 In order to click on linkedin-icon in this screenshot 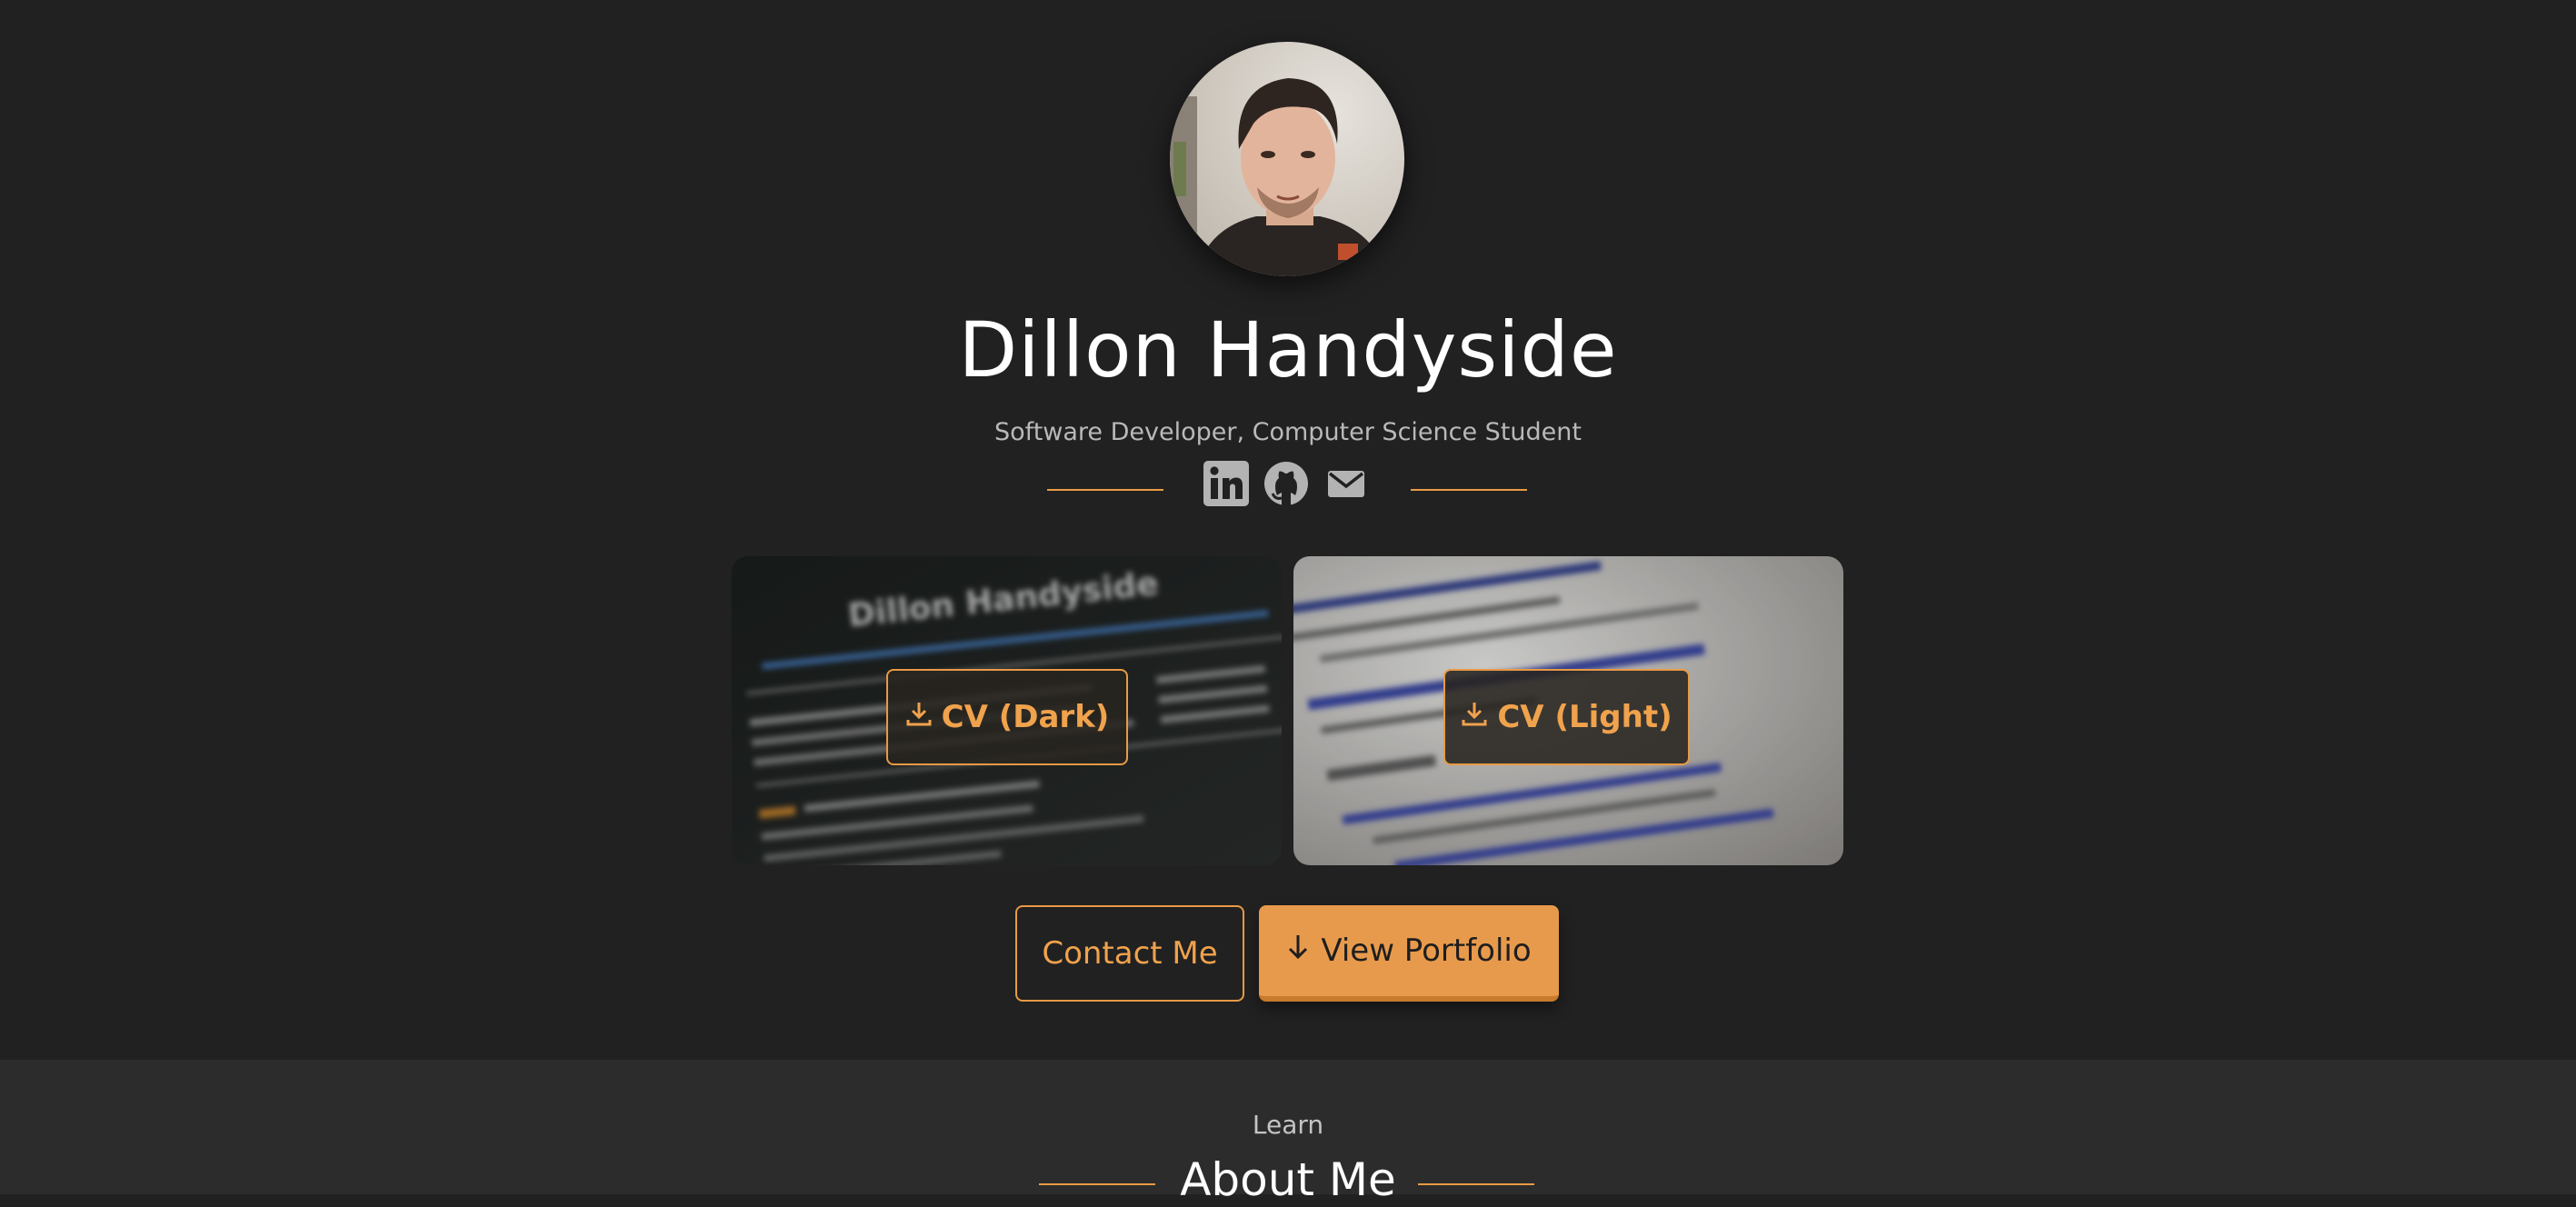, I will do `click(1226, 485)`.